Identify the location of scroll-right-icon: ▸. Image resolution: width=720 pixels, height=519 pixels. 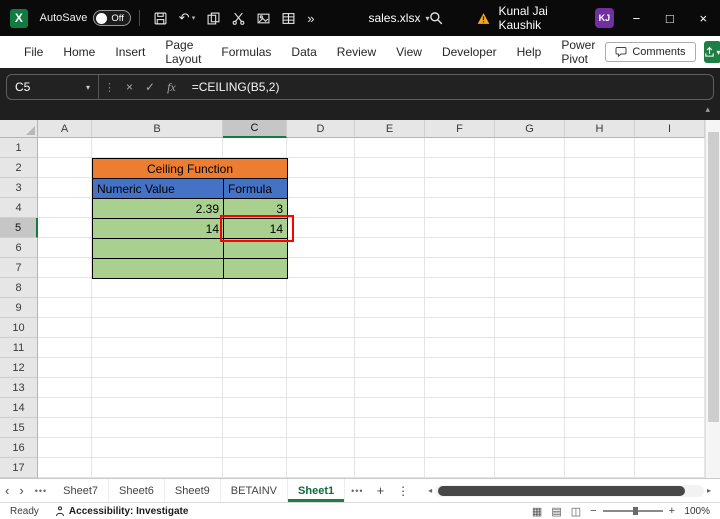
(709, 490).